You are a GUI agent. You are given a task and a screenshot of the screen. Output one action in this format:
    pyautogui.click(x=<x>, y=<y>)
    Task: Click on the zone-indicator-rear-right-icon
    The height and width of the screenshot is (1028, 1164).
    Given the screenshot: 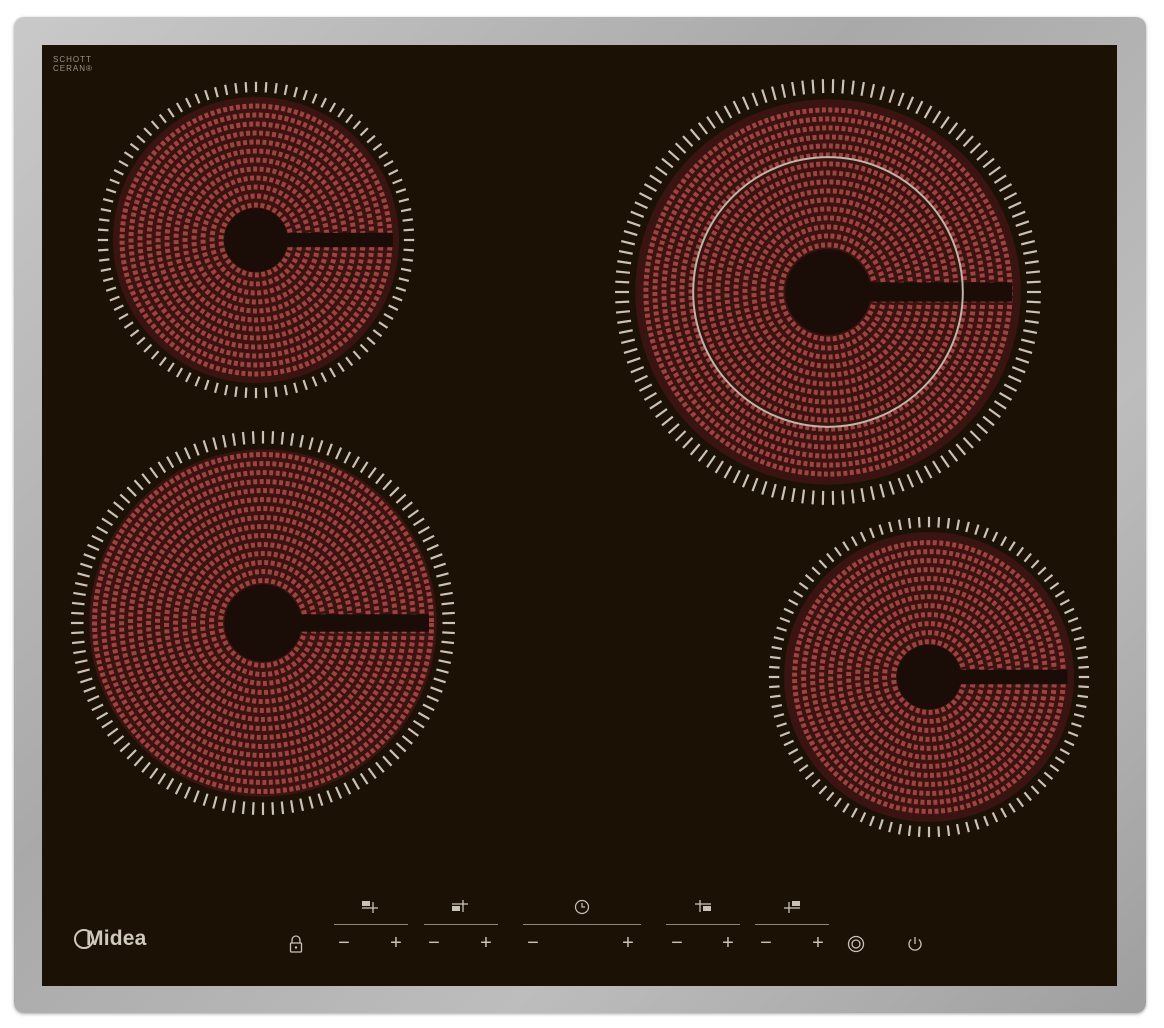 What is the action you would take?
    pyautogui.click(x=703, y=907)
    